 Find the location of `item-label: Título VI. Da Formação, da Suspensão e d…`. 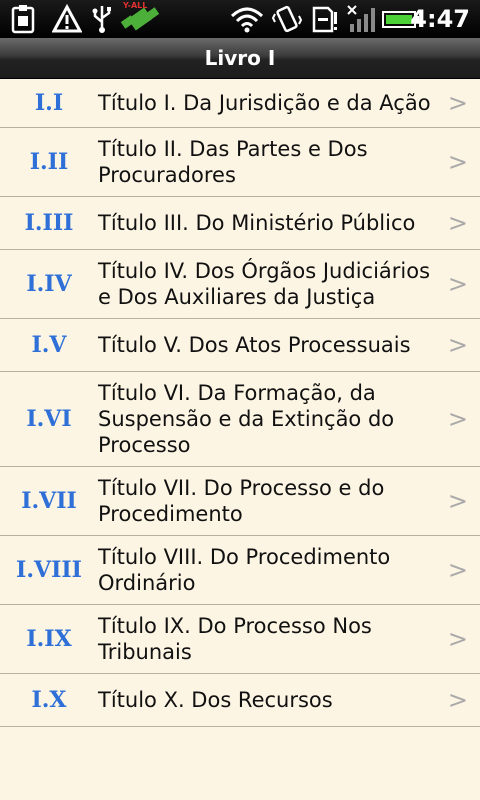

item-label: Título VI. Da Formação, da Suspensão e d… is located at coordinates (246, 419).